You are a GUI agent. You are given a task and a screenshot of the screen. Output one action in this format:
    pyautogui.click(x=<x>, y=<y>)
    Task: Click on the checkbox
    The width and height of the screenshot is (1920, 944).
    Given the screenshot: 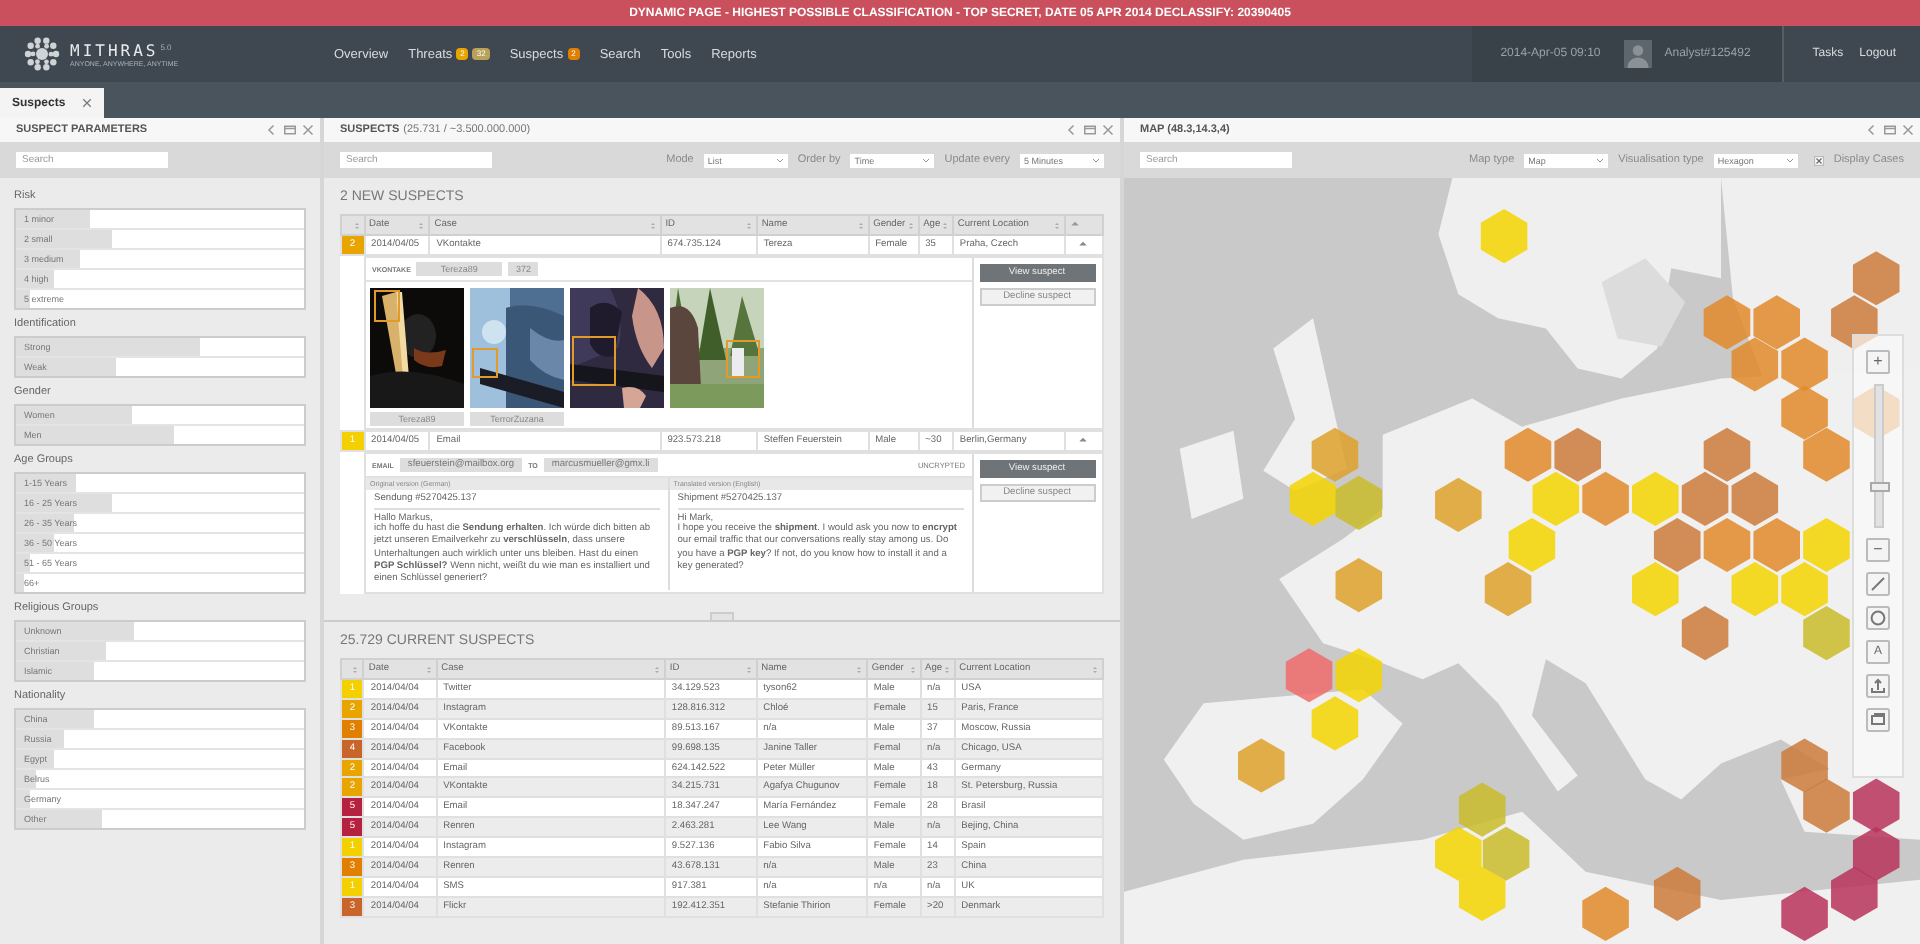 What is the action you would take?
    pyautogui.click(x=1818, y=160)
    